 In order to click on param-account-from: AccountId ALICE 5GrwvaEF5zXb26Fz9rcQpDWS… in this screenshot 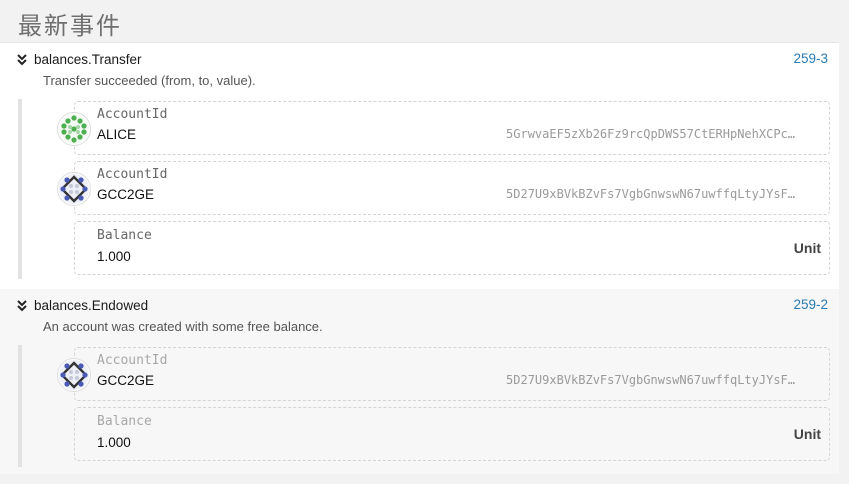, I will do `click(443, 128)`.